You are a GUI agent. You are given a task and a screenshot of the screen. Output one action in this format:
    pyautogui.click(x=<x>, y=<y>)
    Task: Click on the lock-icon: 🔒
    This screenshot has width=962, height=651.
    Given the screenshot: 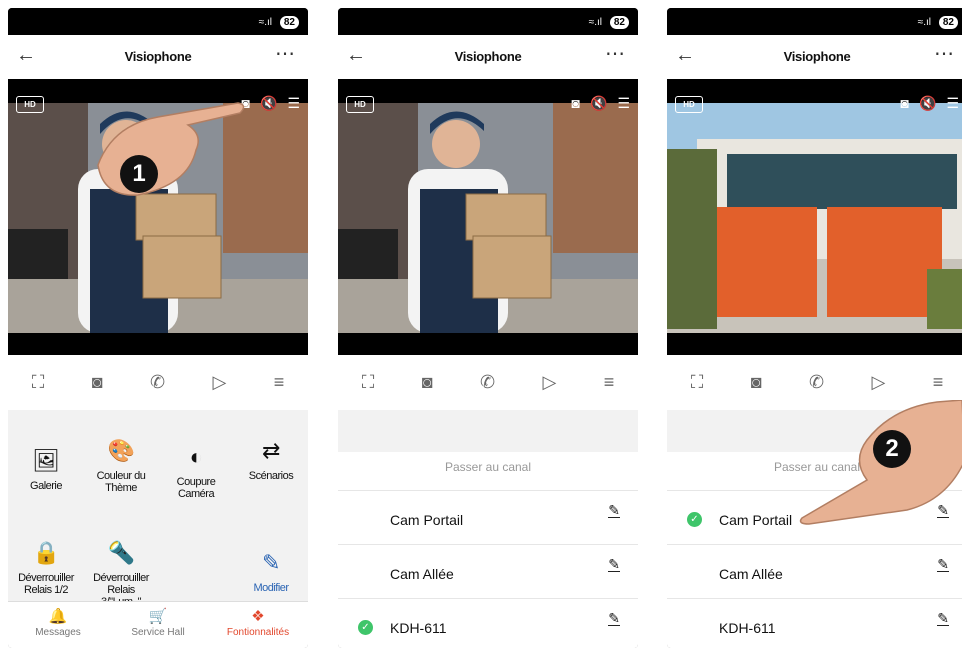 What is the action you would take?
    pyautogui.click(x=46, y=552)
    